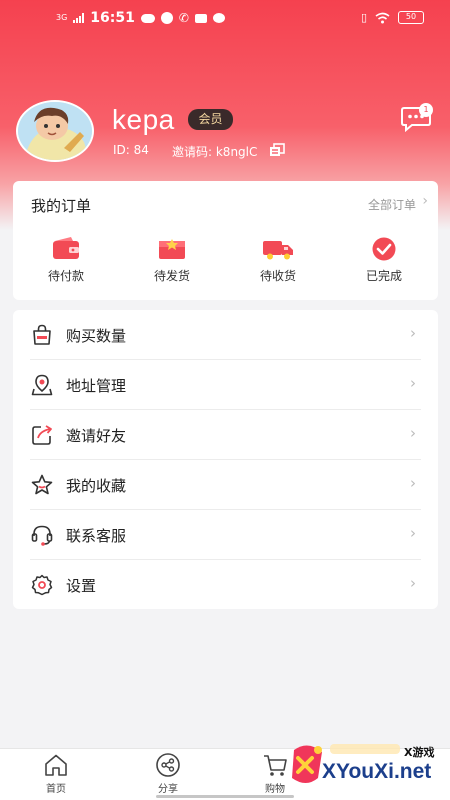  What do you see at coordinates (225, 485) in the screenshot?
I see `menu-item-my-favorites: 我的收藏 ›` at bounding box center [225, 485].